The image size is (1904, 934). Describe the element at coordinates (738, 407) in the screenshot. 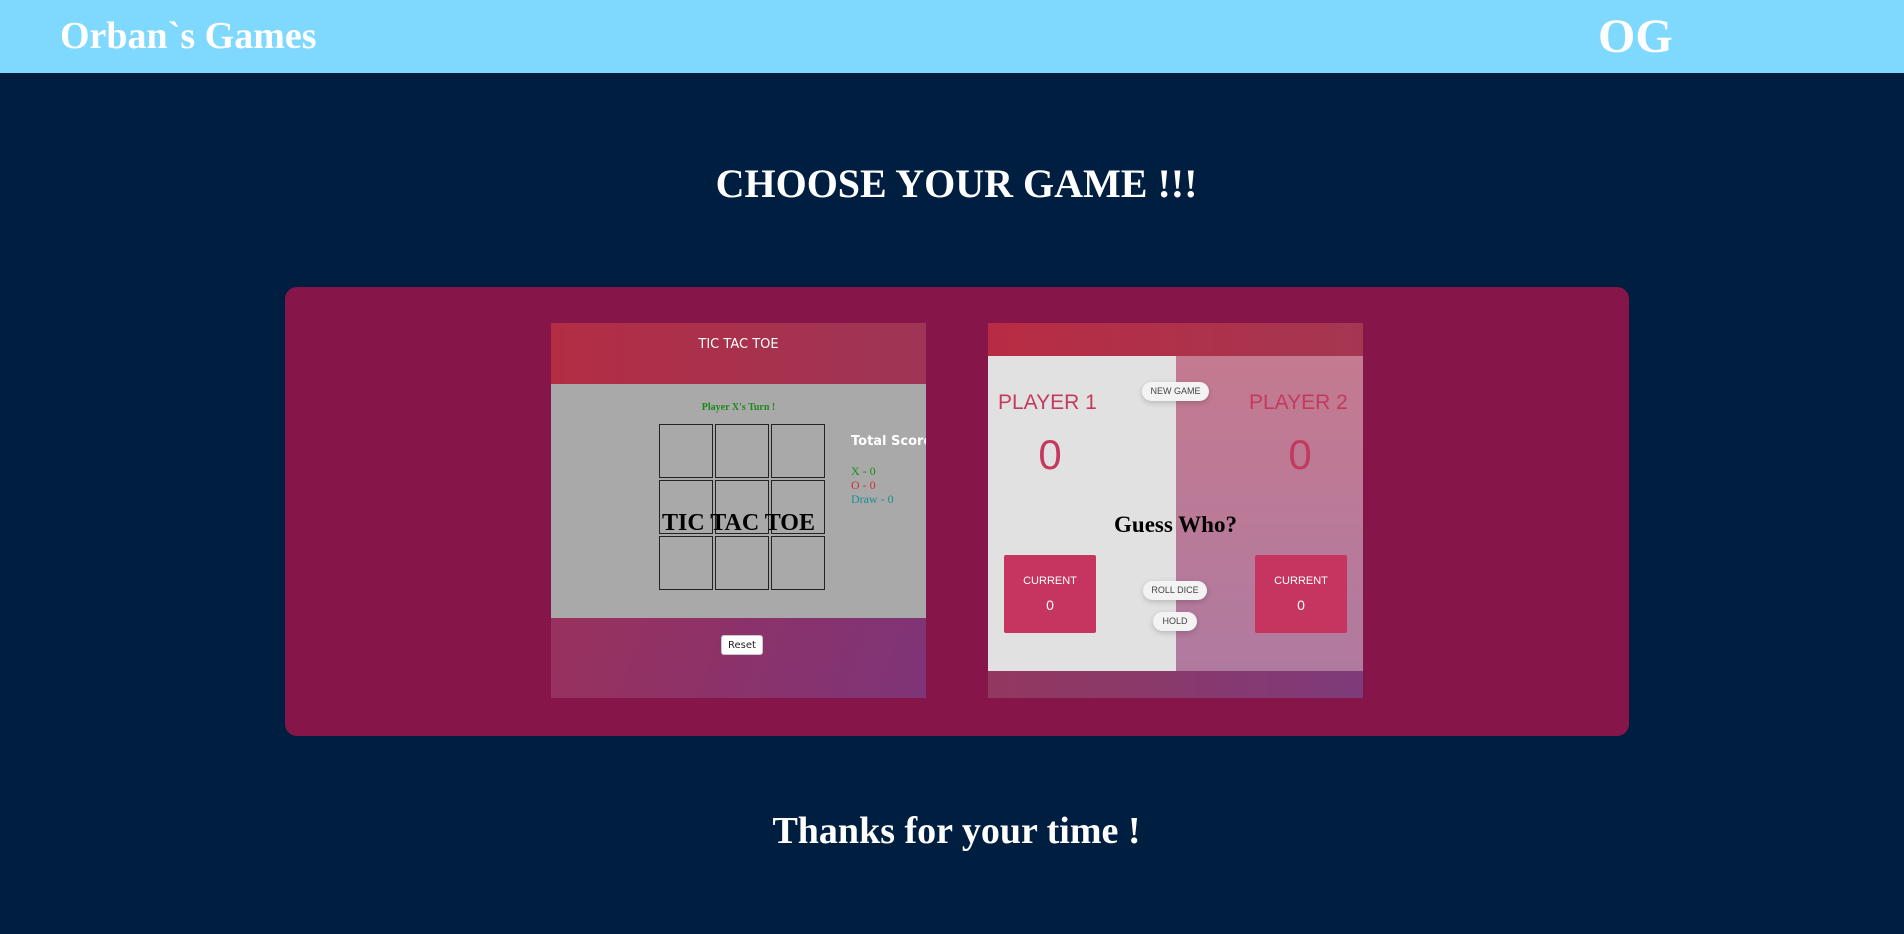

I see `ttt-turn-text: Player X's Turn !` at that location.